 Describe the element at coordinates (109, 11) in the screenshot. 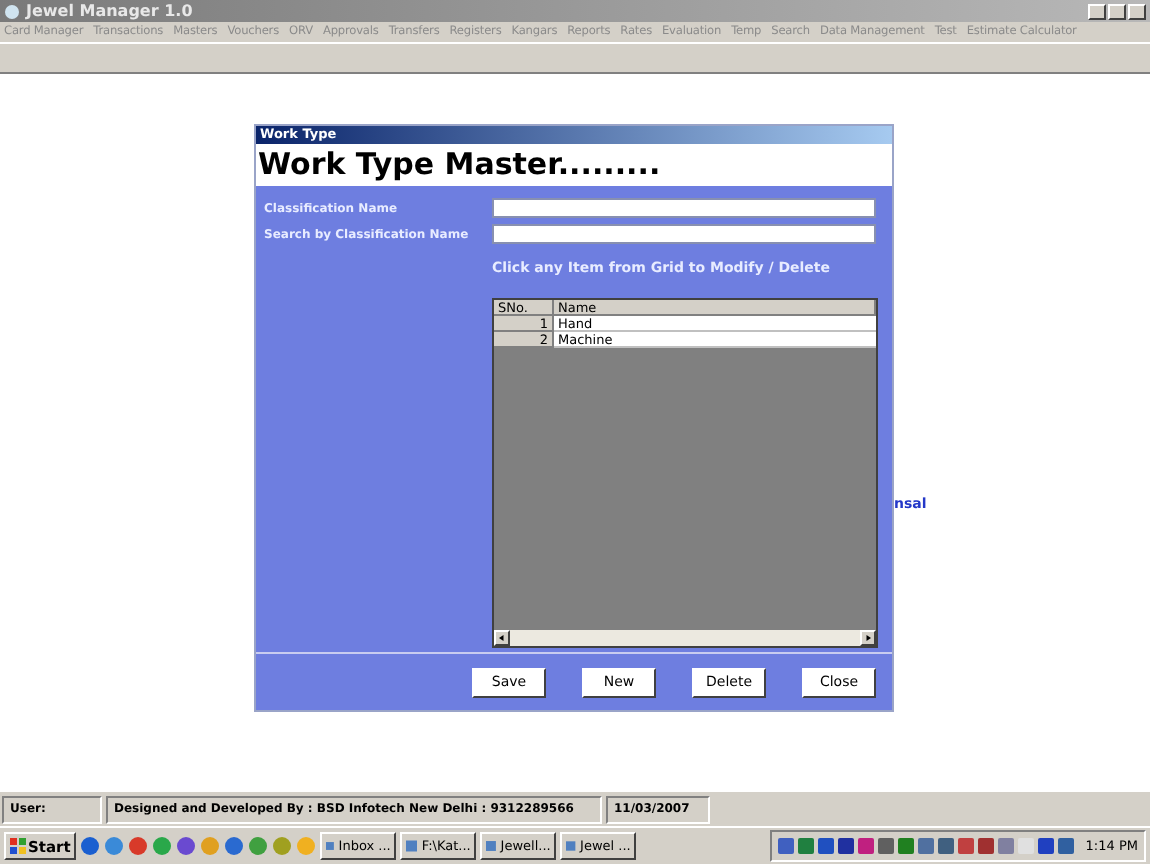

I see `window-title: Jewel Manager 1.0` at that location.